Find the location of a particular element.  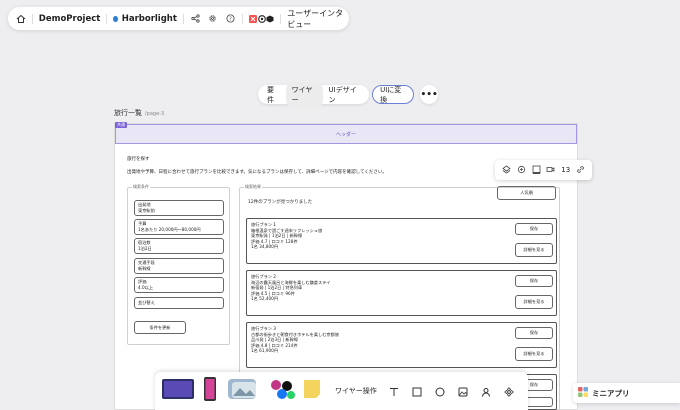

ai-edit-icon is located at coordinates (521, 170).